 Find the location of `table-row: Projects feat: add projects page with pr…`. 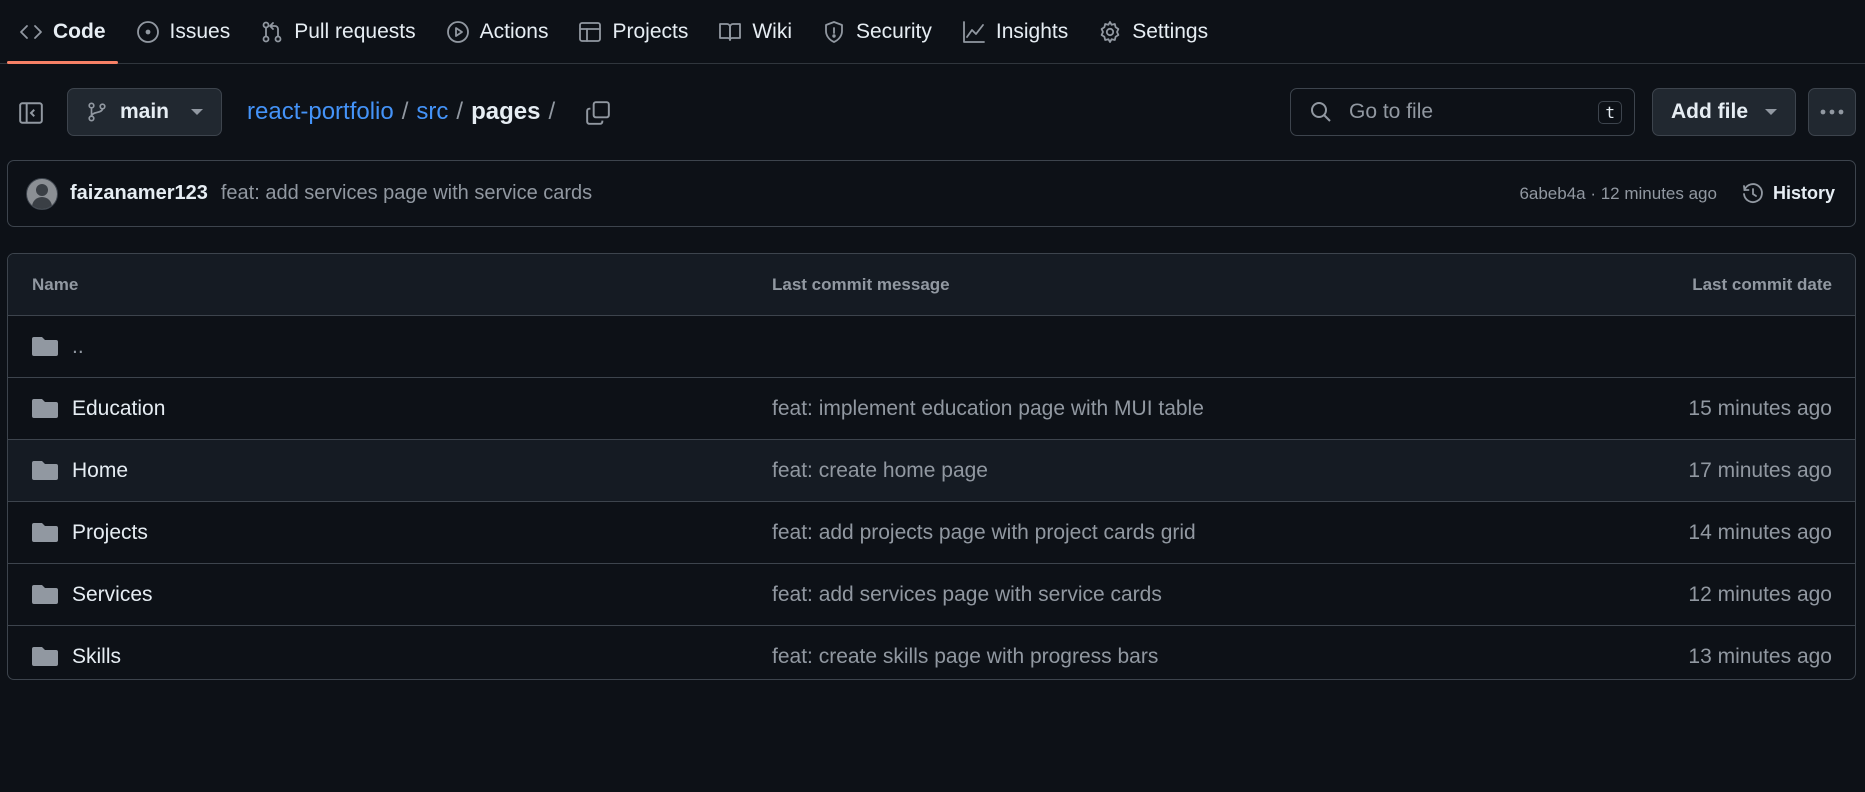

table-row: Projects feat: add projects page with pr… is located at coordinates (931, 533).